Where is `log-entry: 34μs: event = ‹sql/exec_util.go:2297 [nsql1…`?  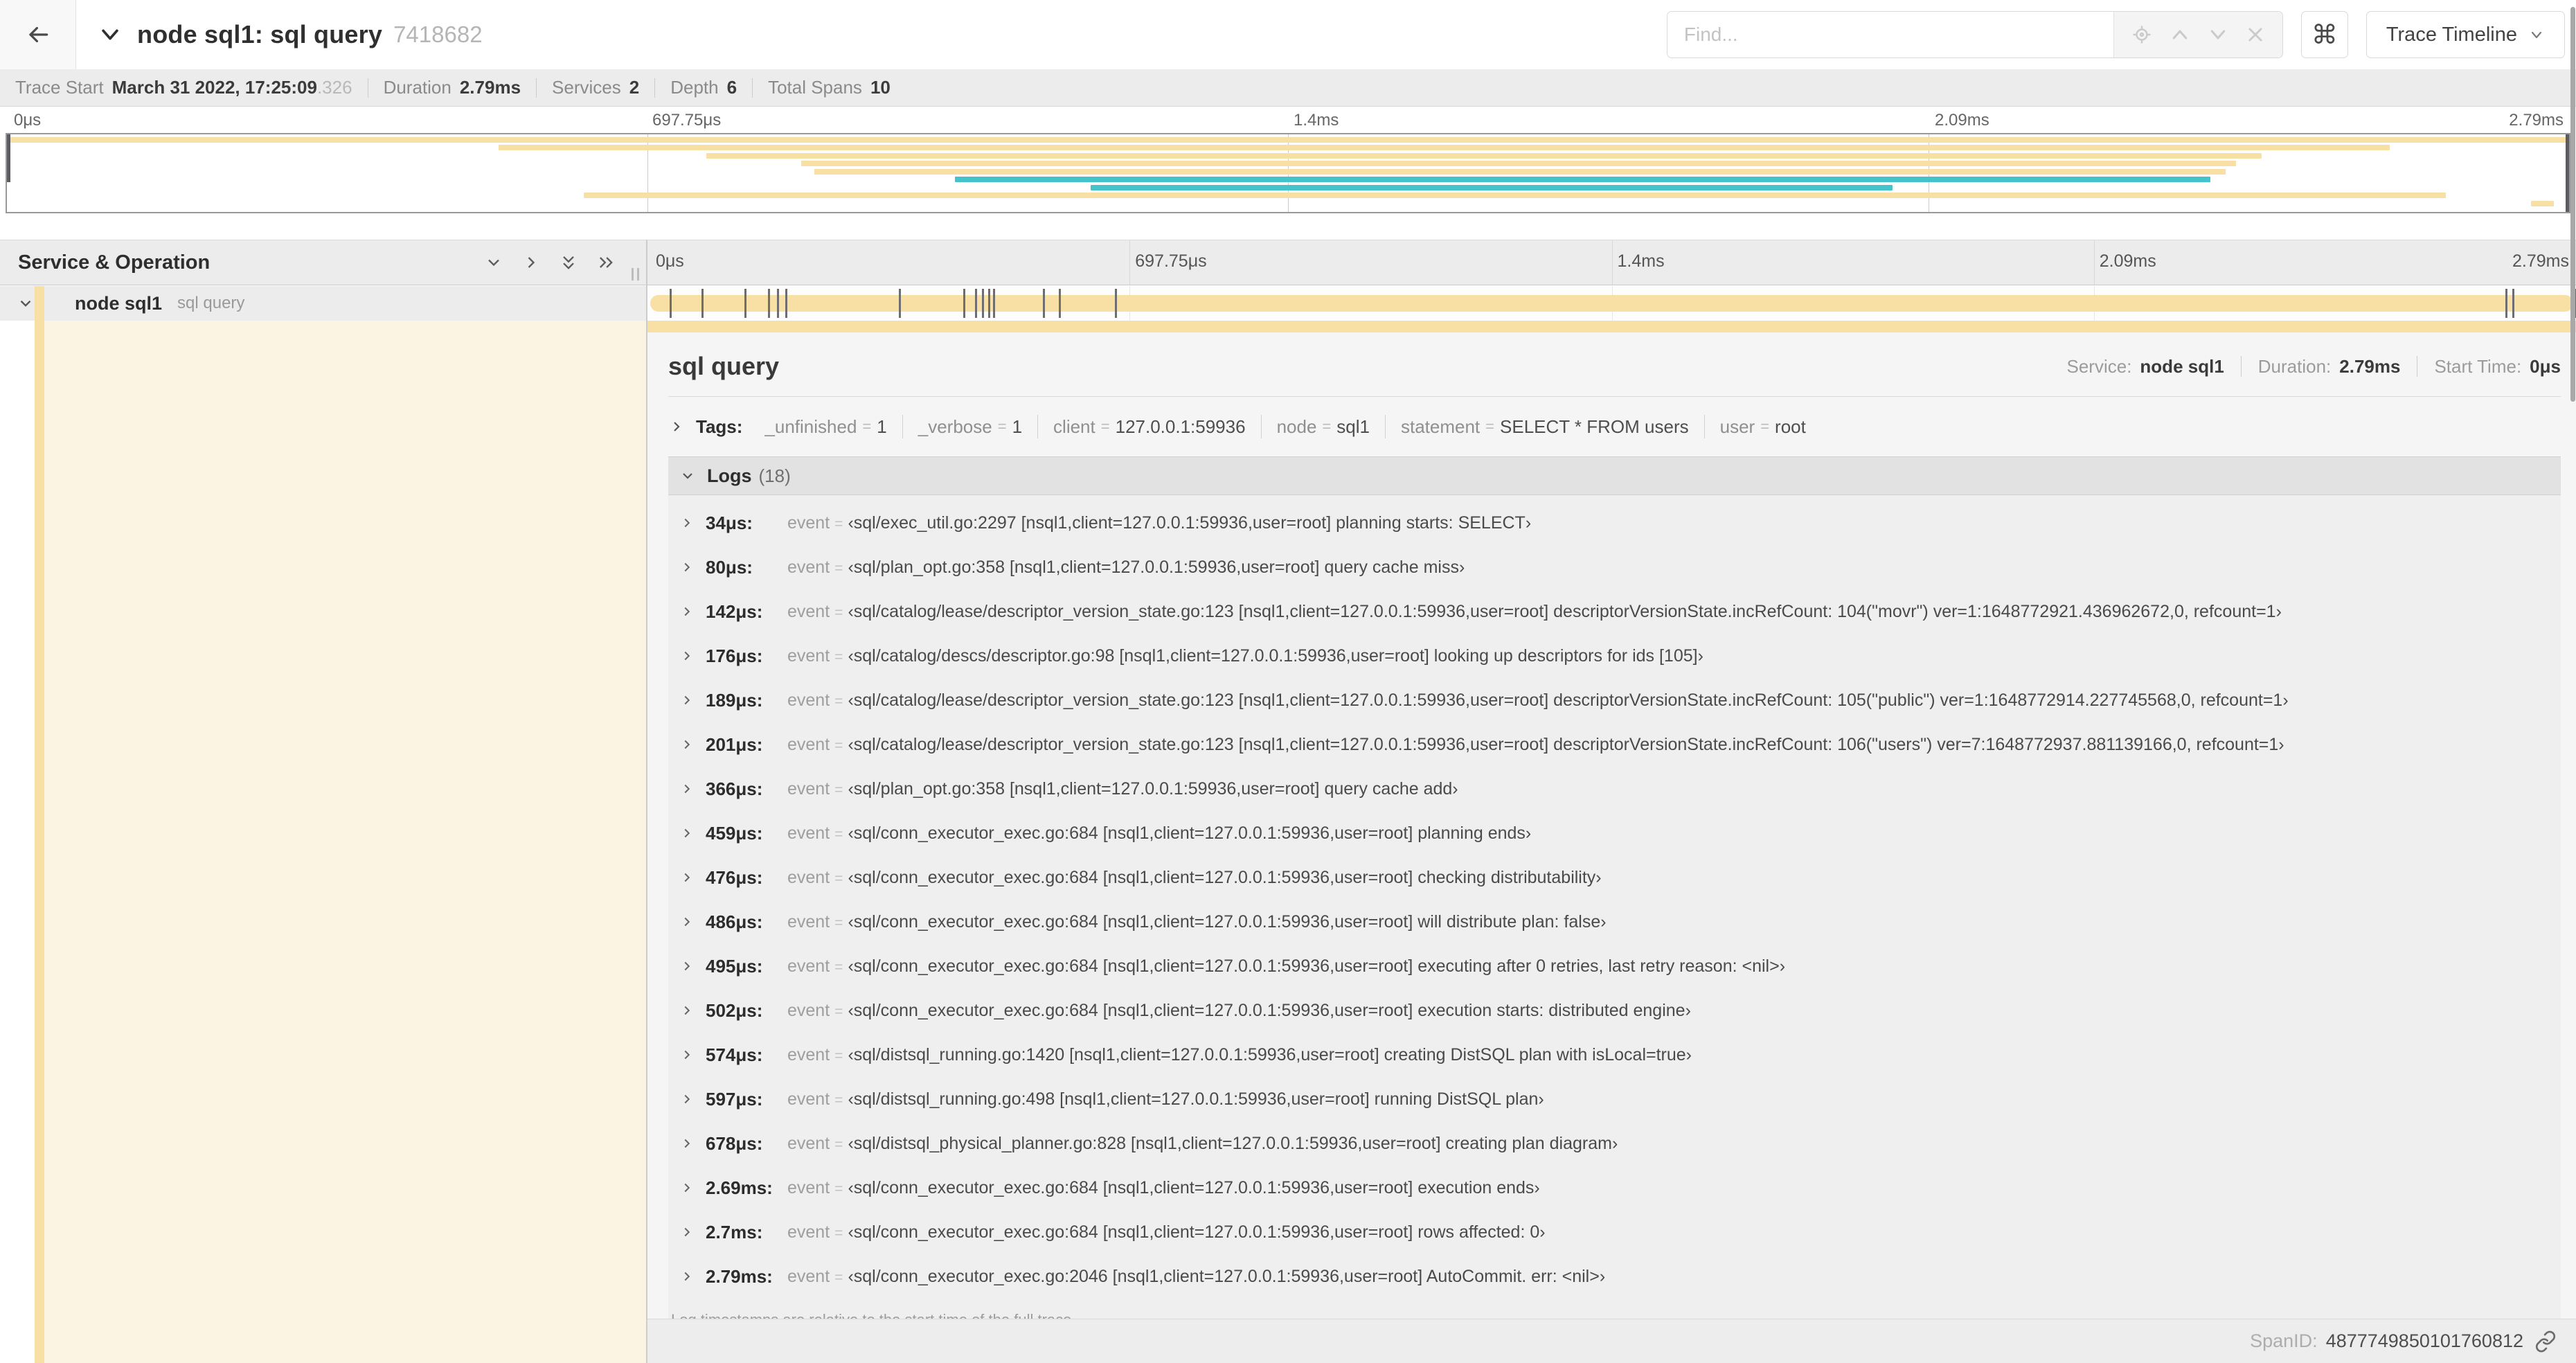 log-entry: 34μs: event = ‹sql/exec_util.go:2297 [nsql1… is located at coordinates (1615, 523).